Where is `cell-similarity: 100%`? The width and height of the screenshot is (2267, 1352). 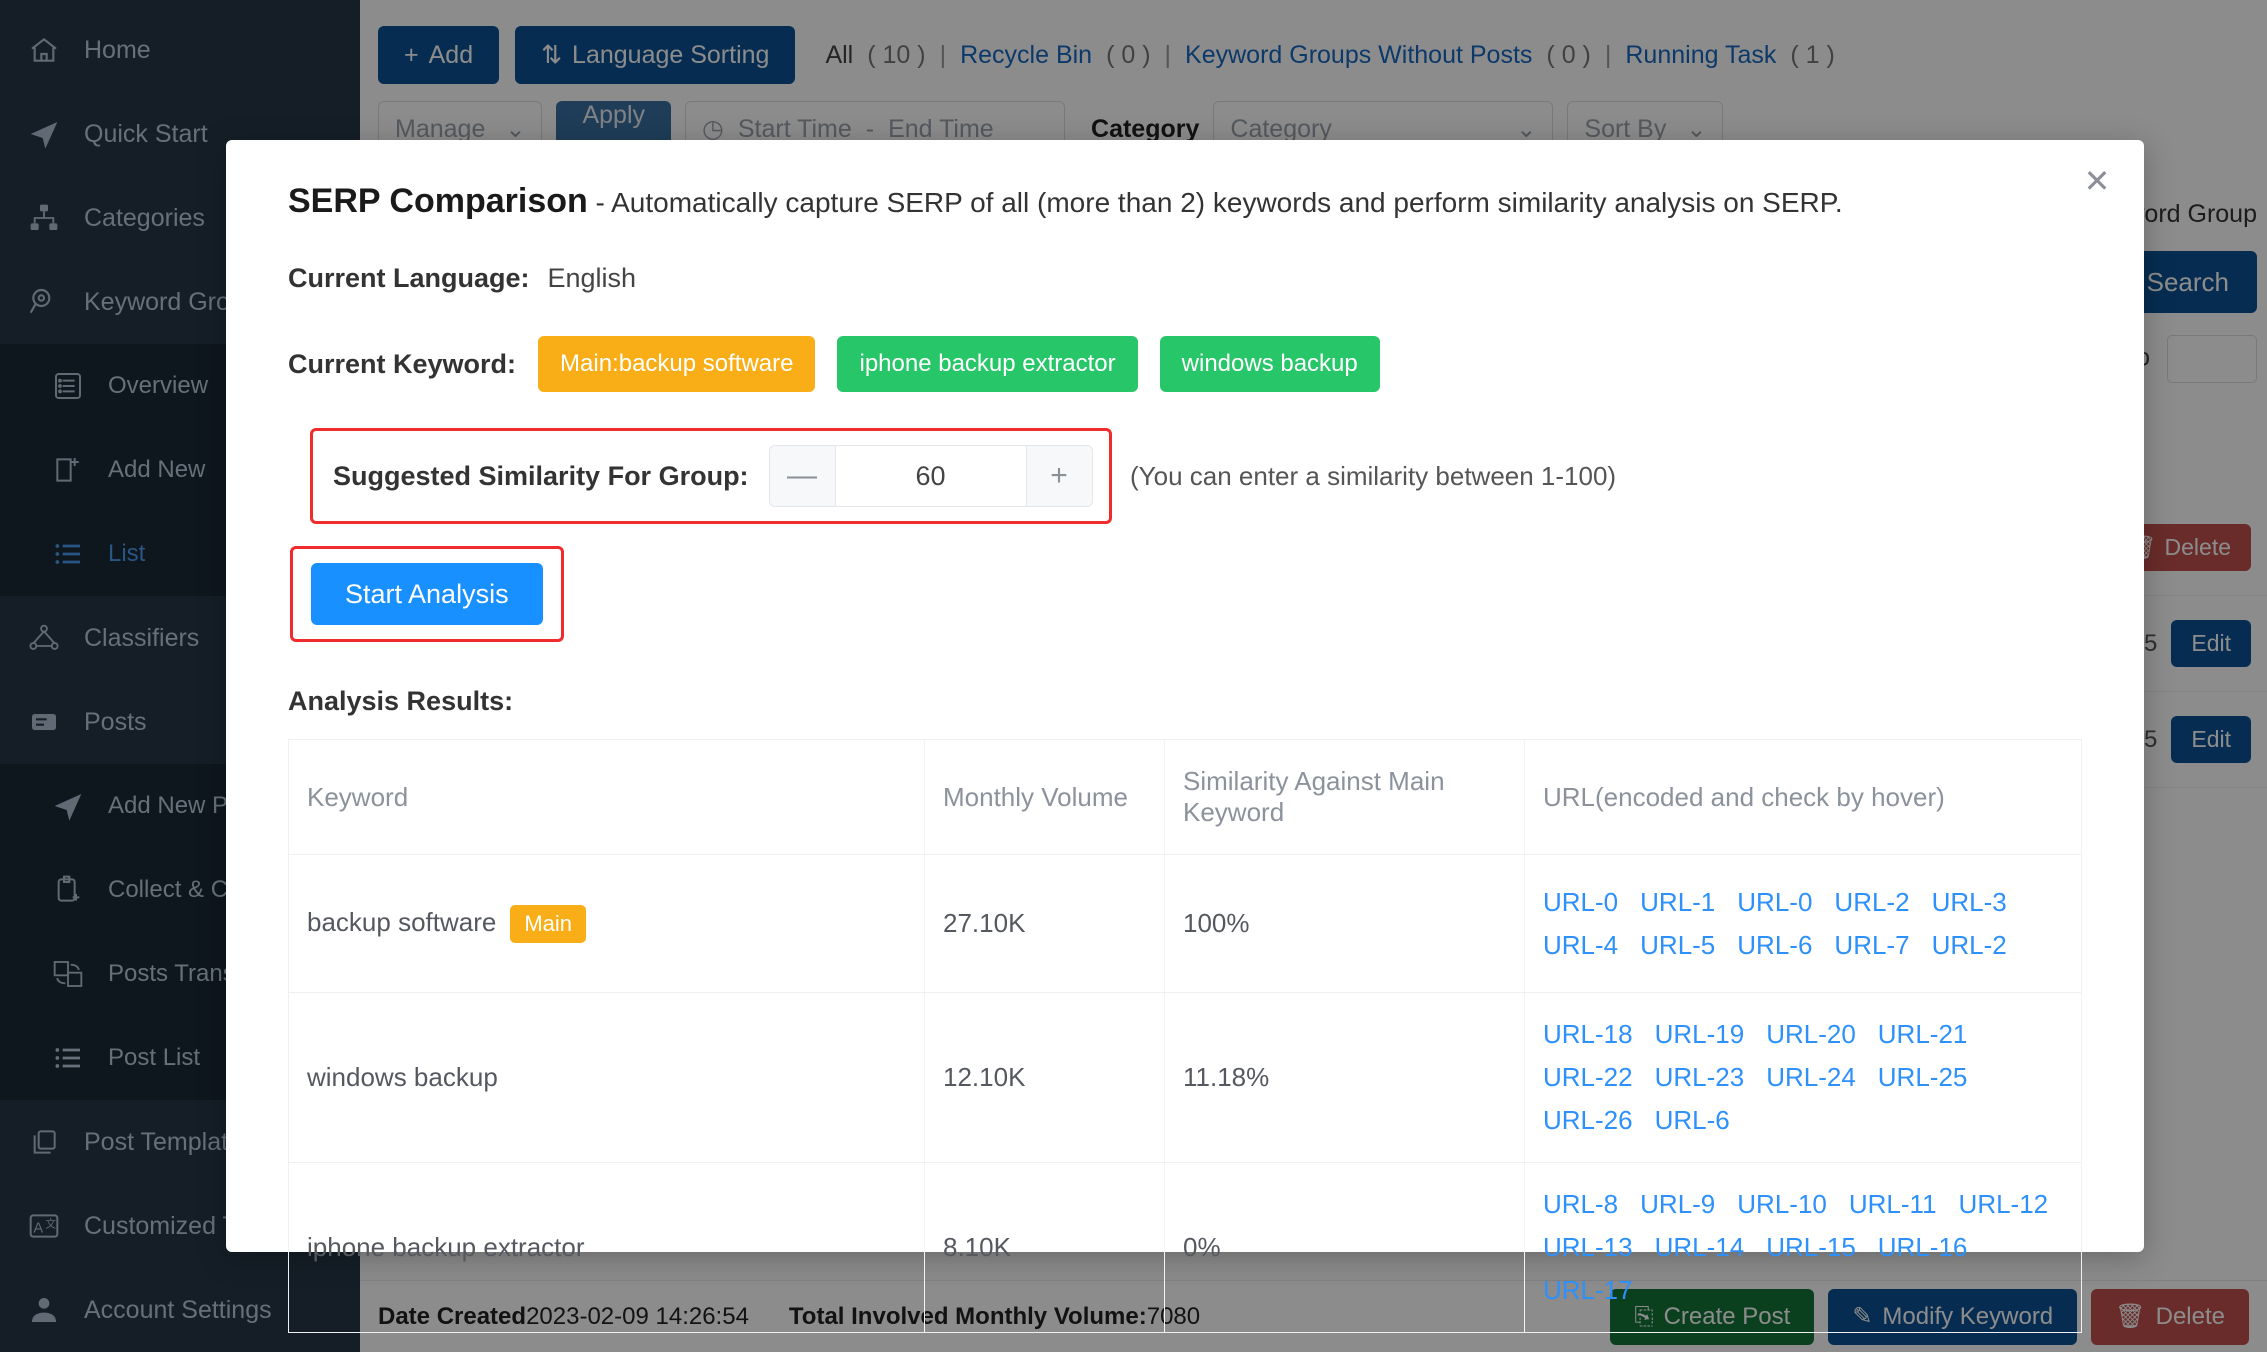 cell-similarity: 100% is located at coordinates (1344, 923).